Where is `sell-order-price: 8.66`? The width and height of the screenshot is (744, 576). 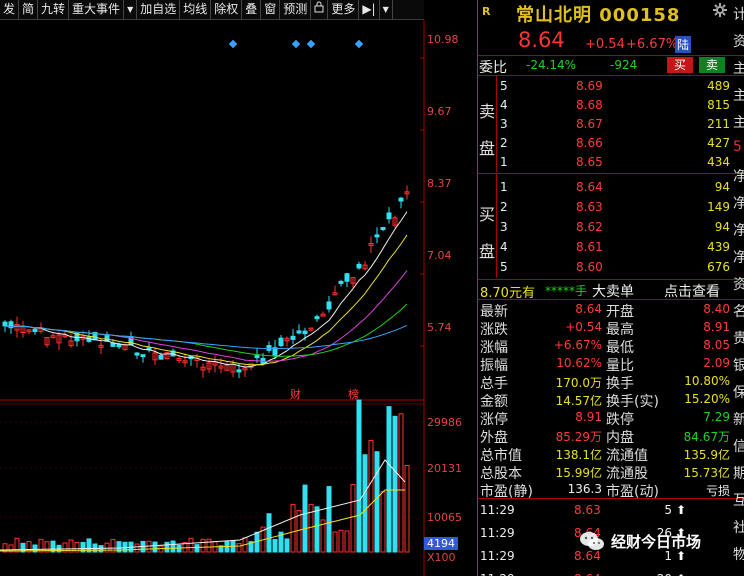 sell-order-price: 8.66 is located at coordinates (589, 143).